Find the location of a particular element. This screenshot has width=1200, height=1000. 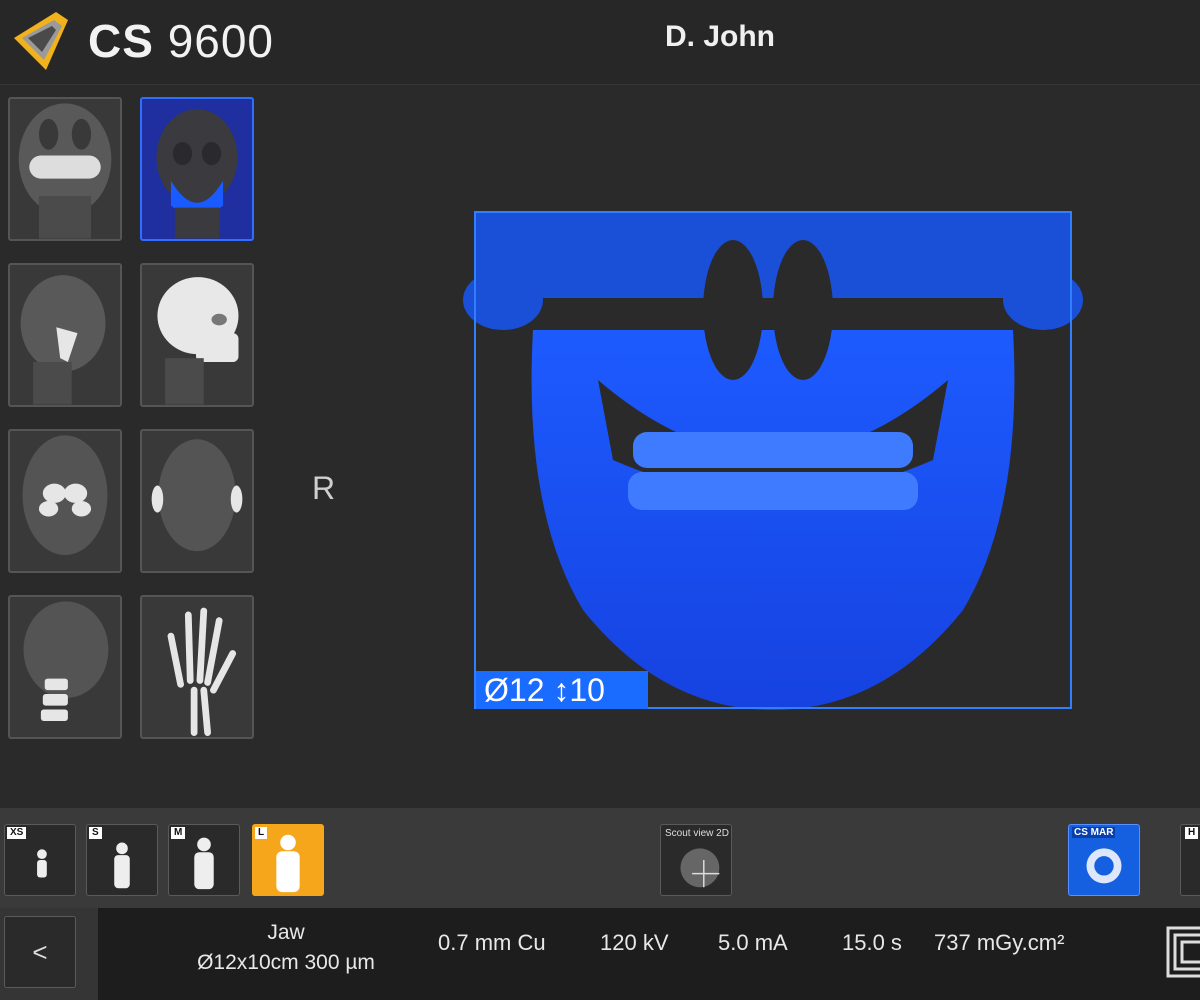

app-model-number: 9600 is located at coordinates (221, 41).